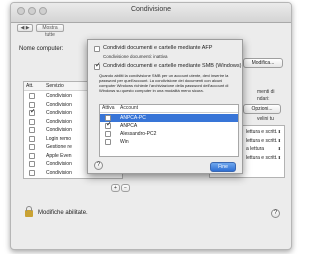 This screenshot has width=320, height=254. What do you see at coordinates (25, 28) in the screenshot?
I see `back-forward-button: ◀ ▶` at bounding box center [25, 28].